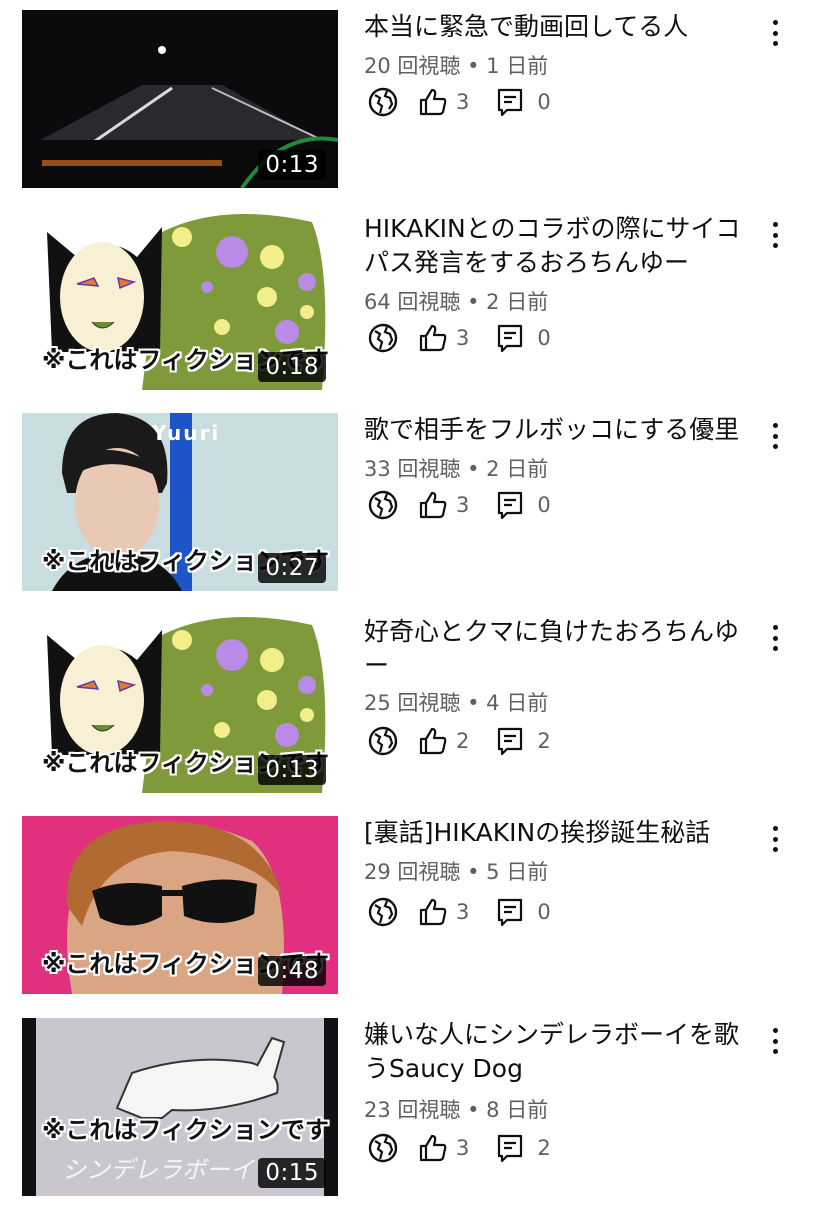 The height and width of the screenshot is (1208, 816). I want to click on upload-age: 5 日前, so click(517, 872).